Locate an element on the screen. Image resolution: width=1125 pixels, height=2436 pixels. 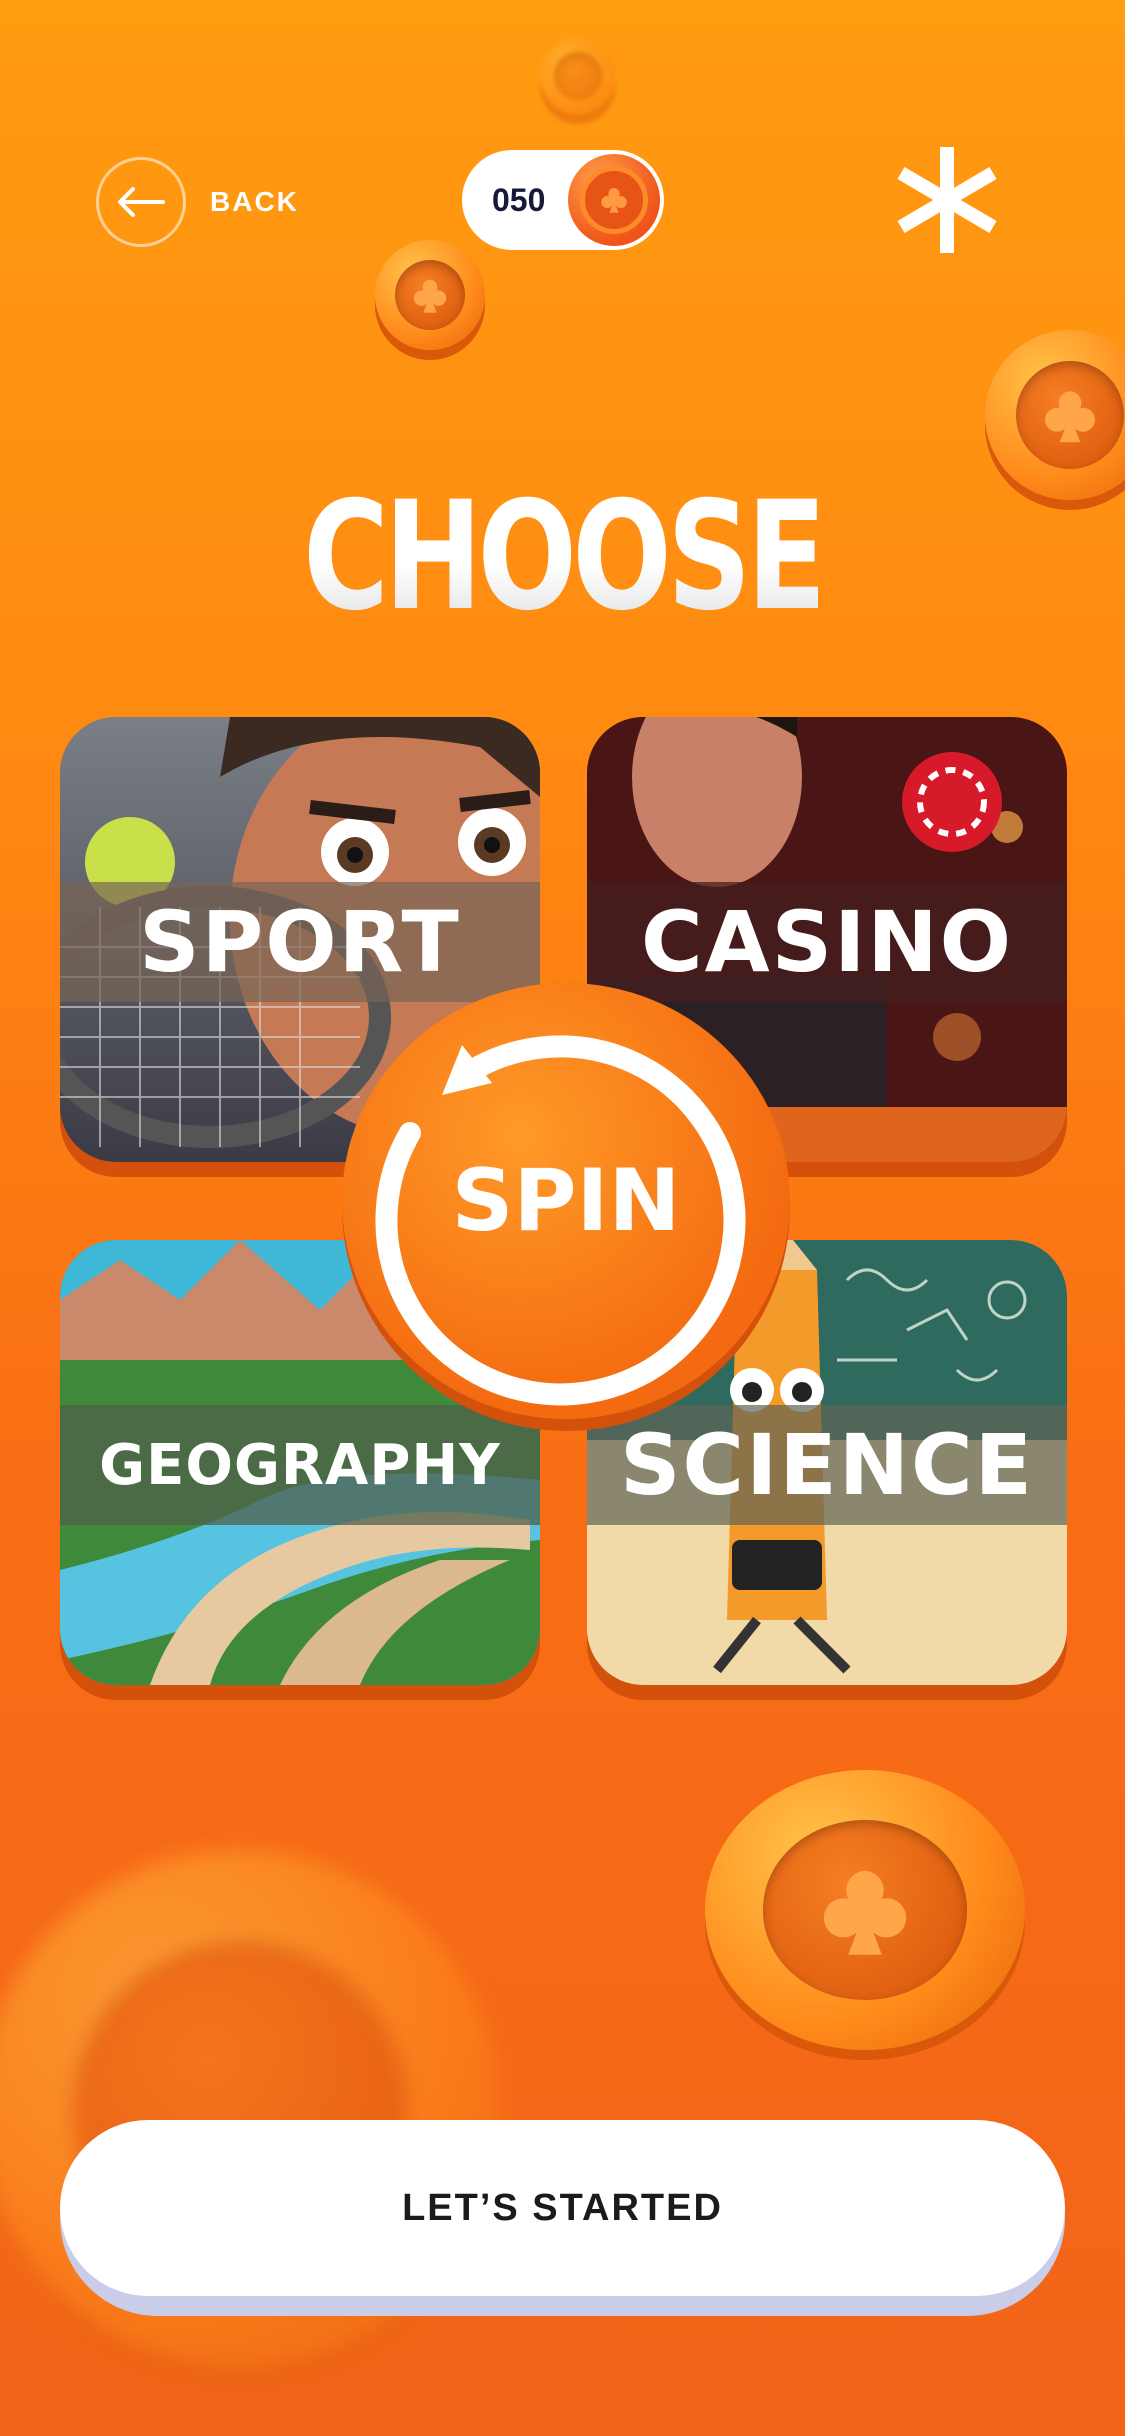
category-label-band: GEOGRAPHY is located at coordinates (300, 1465).